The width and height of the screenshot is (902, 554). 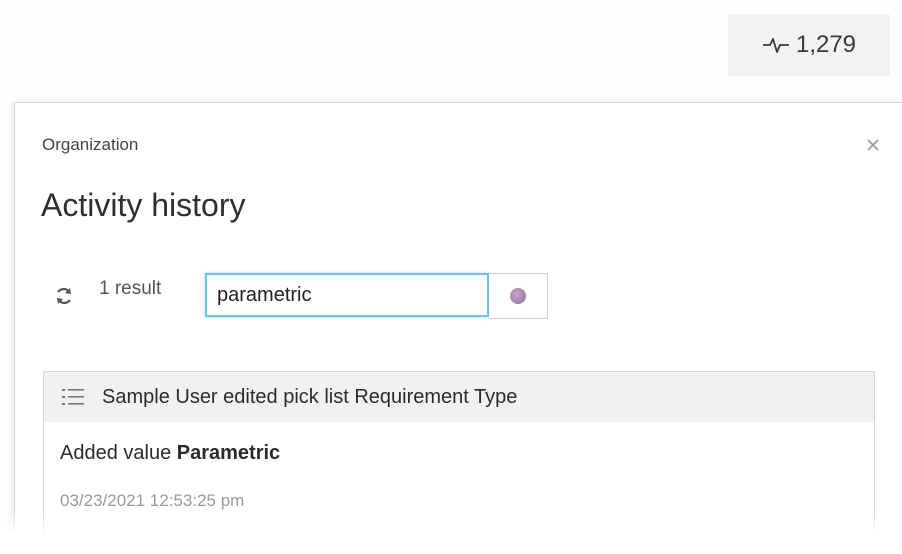 I want to click on activity-counter: 1,279, so click(x=809, y=45).